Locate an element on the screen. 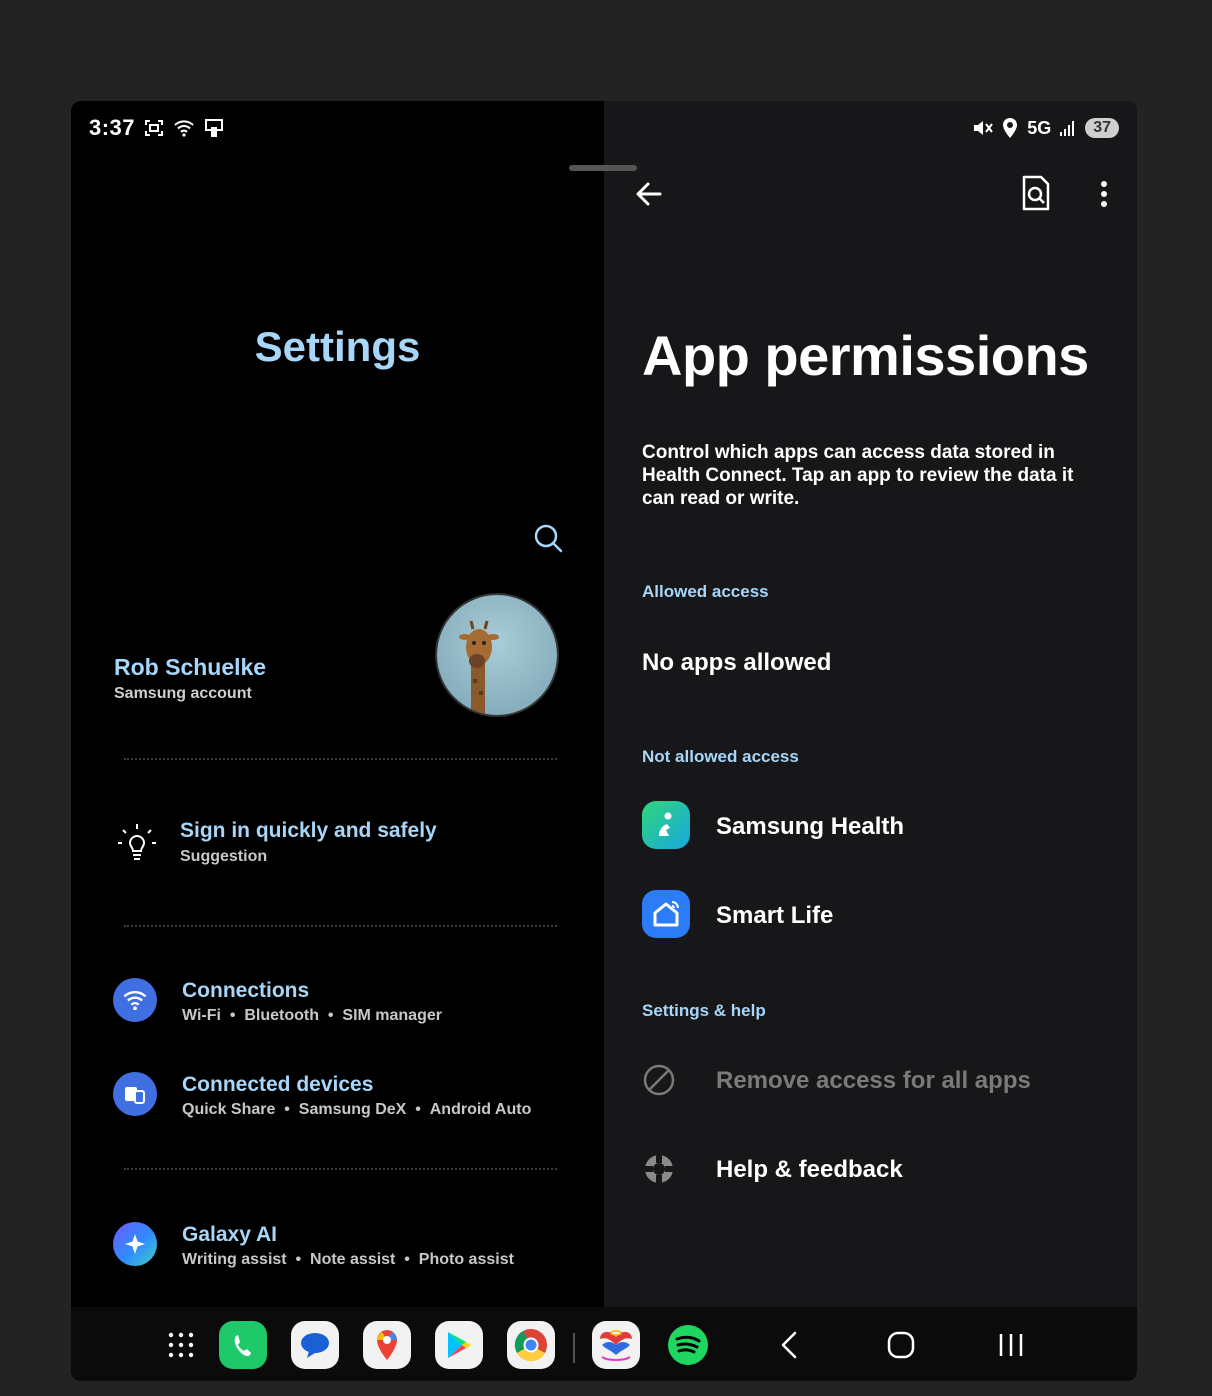  taskbar is located at coordinates (604, 1344).